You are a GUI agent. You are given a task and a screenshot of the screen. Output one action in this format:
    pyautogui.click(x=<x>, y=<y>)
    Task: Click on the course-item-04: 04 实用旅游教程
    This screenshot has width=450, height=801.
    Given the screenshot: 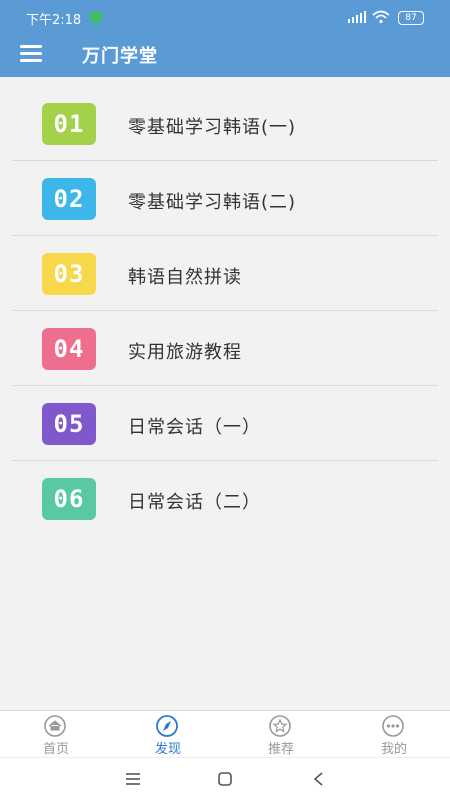 What is the action you would take?
    pyautogui.click(x=225, y=348)
    